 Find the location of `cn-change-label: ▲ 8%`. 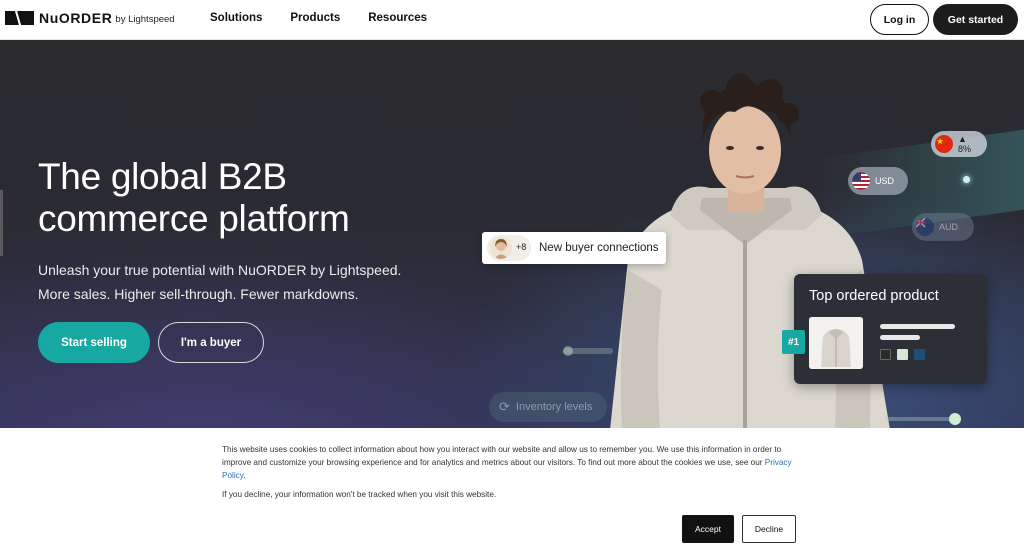

cn-change-label: ▲ 8% is located at coordinates (965, 144).